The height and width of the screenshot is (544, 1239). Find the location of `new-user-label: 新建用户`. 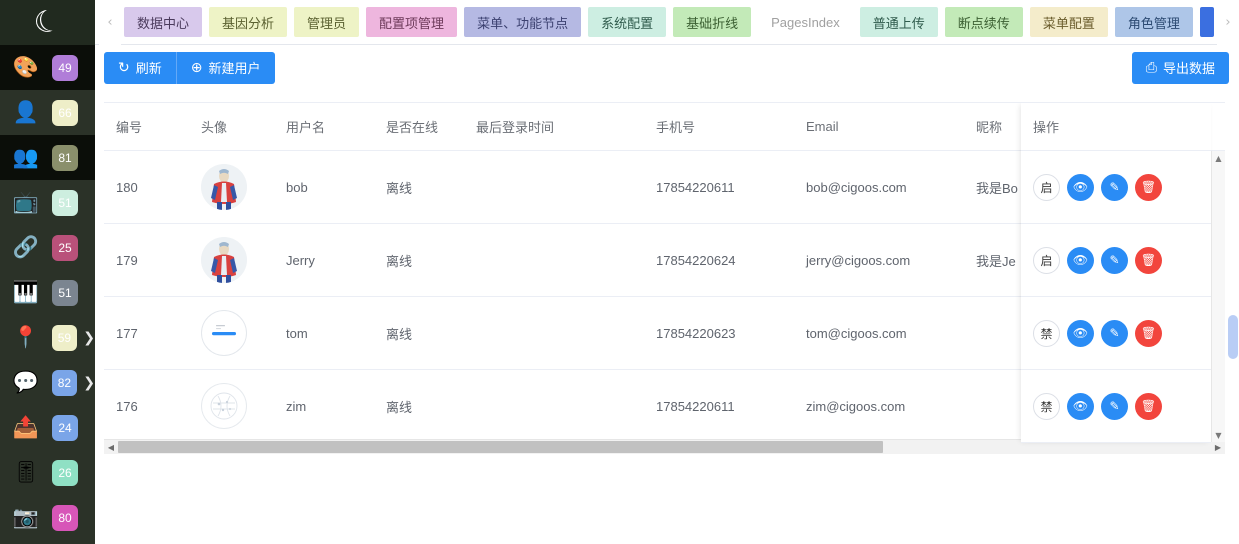

new-user-label: 新建用户 is located at coordinates (234, 68).